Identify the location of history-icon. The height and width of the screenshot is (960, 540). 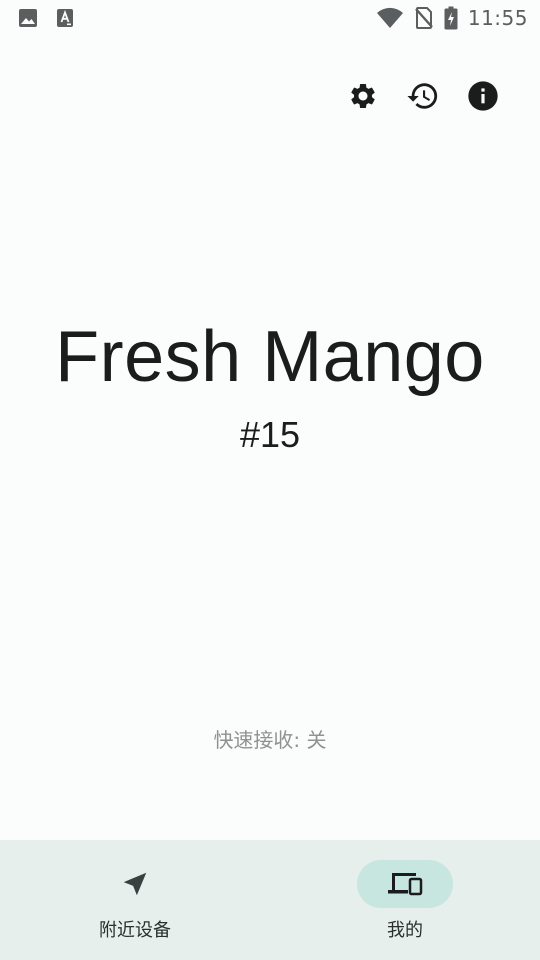
(423, 96).